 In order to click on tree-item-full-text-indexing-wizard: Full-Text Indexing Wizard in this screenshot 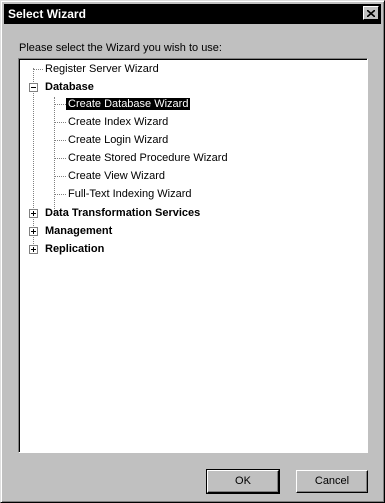, I will do `click(130, 194)`.